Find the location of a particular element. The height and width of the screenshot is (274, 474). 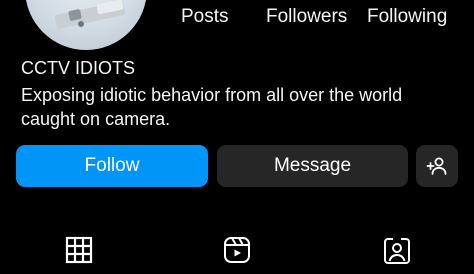

tab-reels is located at coordinates (237, 250).